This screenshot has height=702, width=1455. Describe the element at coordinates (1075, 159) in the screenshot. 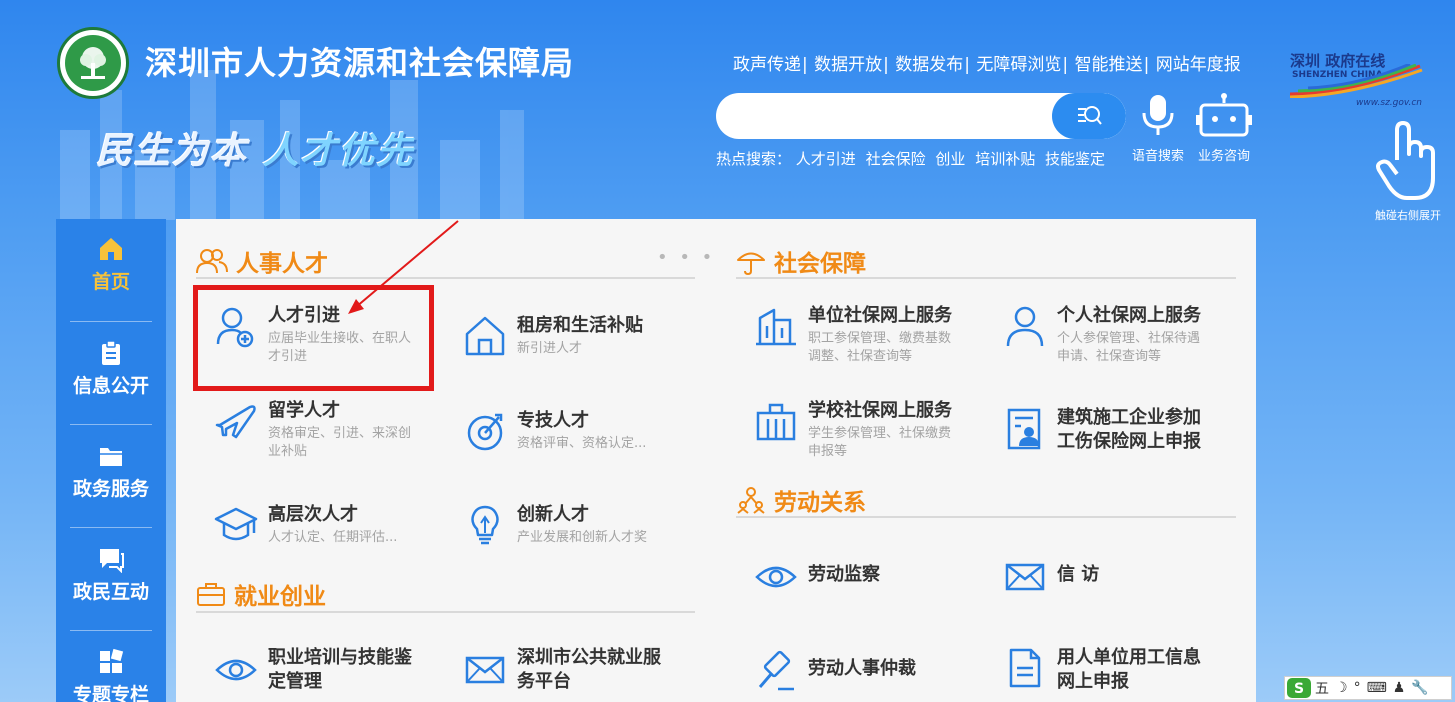

I see `hot-search-item: 技能鉴定` at that location.